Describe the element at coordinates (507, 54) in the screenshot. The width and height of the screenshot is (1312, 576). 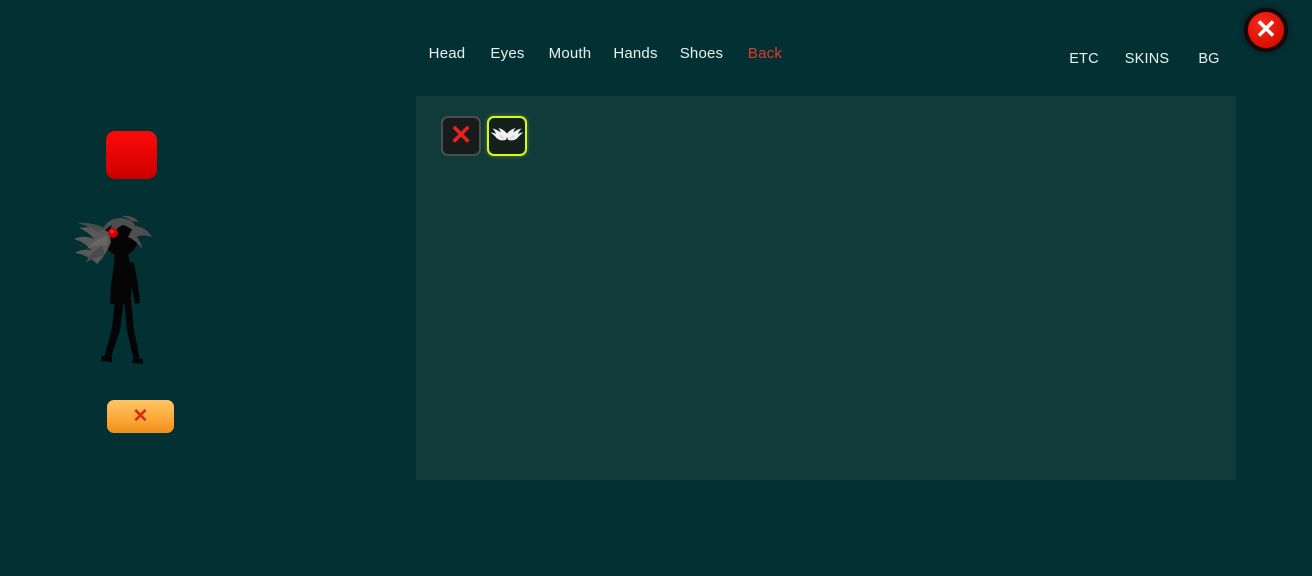
I see `nav-item-eyes: Eyes` at that location.